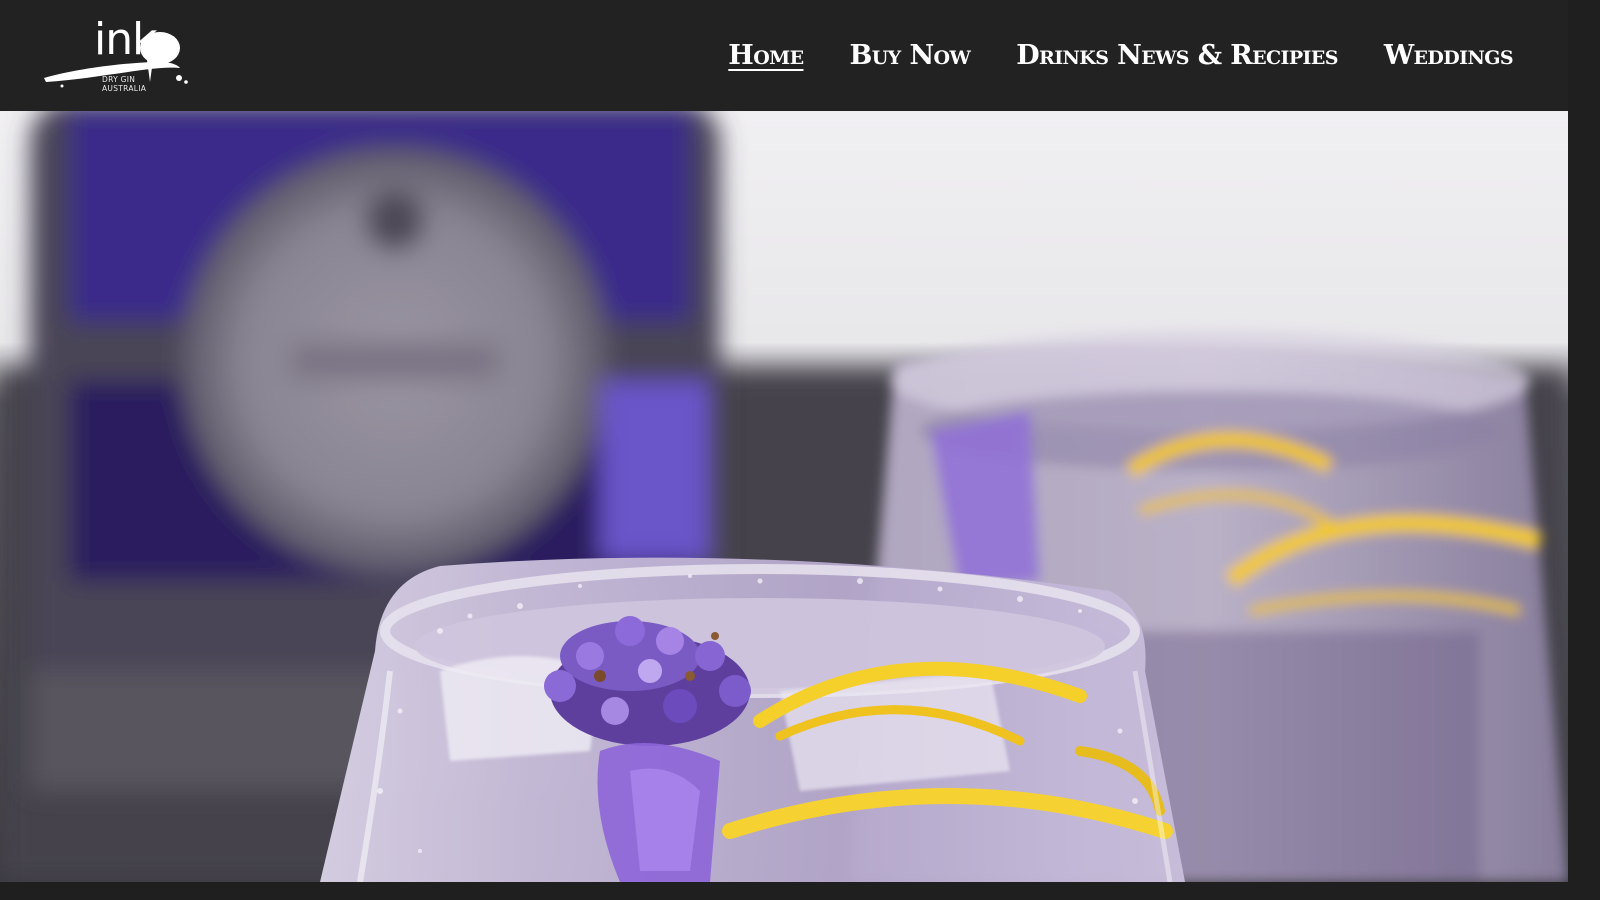  What do you see at coordinates (1177, 55) in the screenshot?
I see `nav-drinks-news-recipes: Drinks News & Recipies` at bounding box center [1177, 55].